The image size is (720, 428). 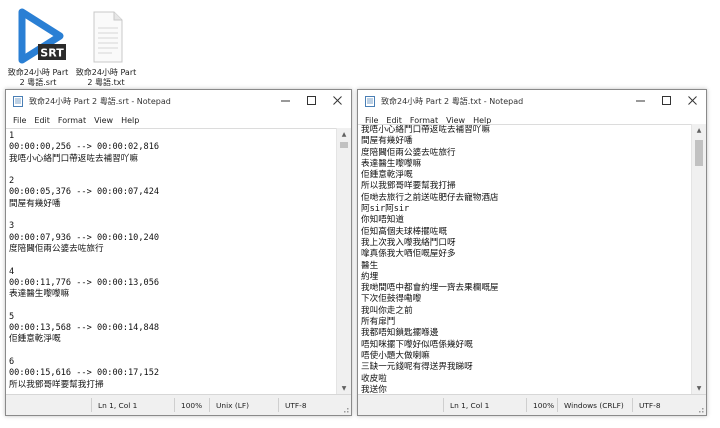 I want to click on srt-caption-line1: 致命24小時 Part, so click(x=38, y=72).